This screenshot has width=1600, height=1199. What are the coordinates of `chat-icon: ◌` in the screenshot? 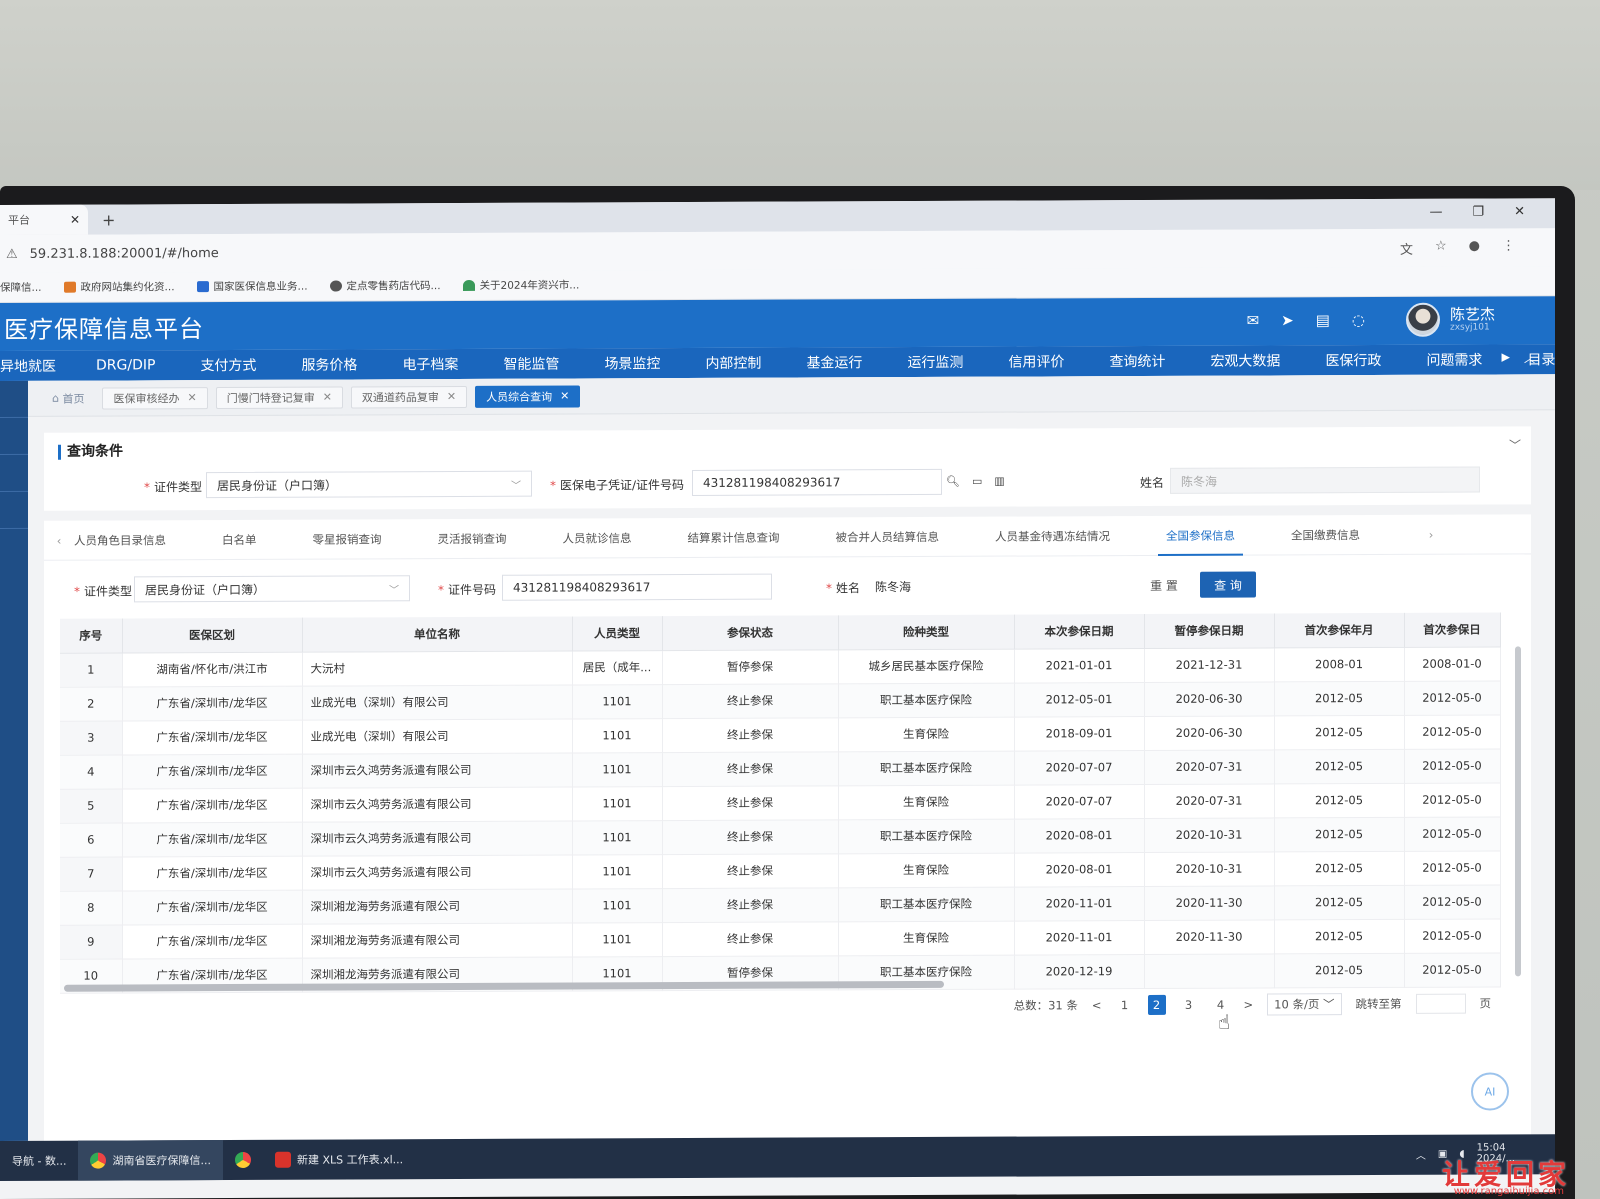 It's located at (1358, 320).